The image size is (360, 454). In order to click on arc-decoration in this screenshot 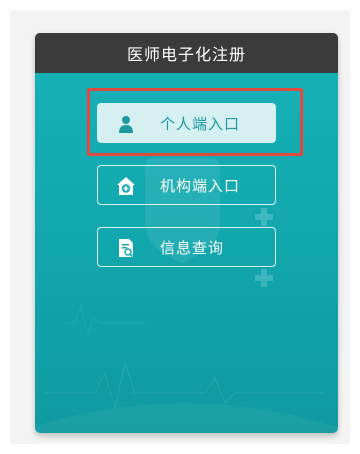, I will do `click(186, 418)`.